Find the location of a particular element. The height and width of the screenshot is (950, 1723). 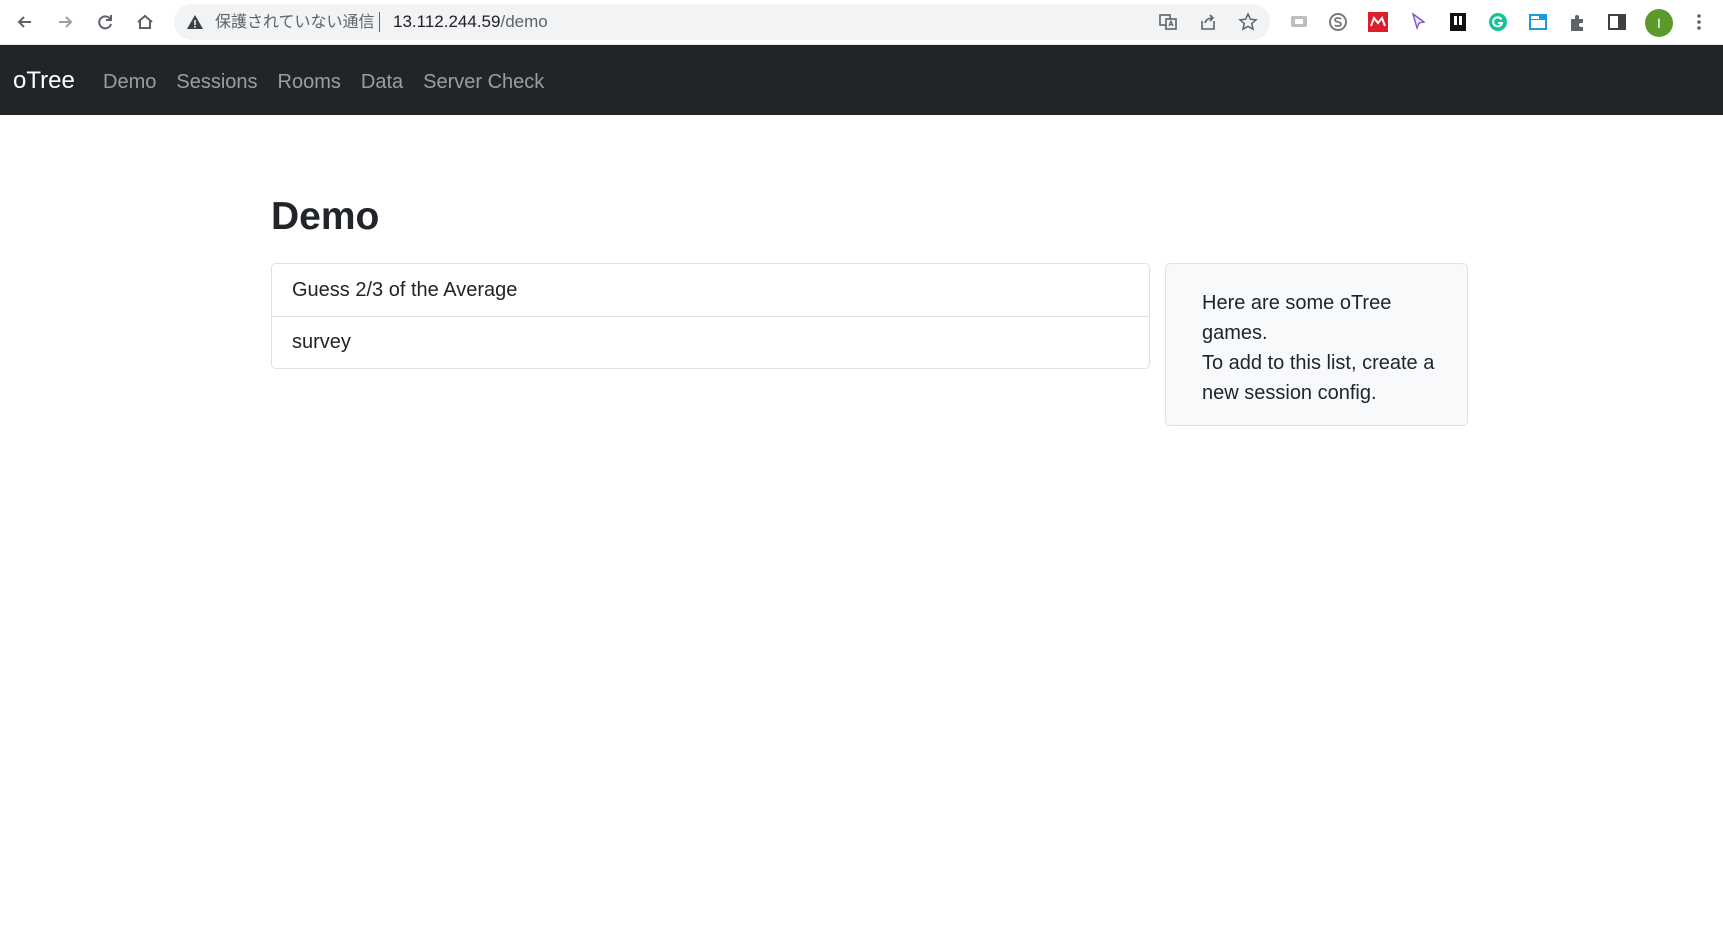

kebab-menu-icon is located at coordinates (1699, 22).